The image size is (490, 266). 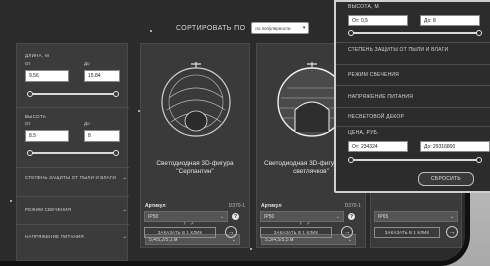 What do you see at coordinates (54, 236) in the screenshot?
I see `filter-item-label: НАПРЯЖЕНИЕ ПИТАНИЯ` at bounding box center [54, 236].